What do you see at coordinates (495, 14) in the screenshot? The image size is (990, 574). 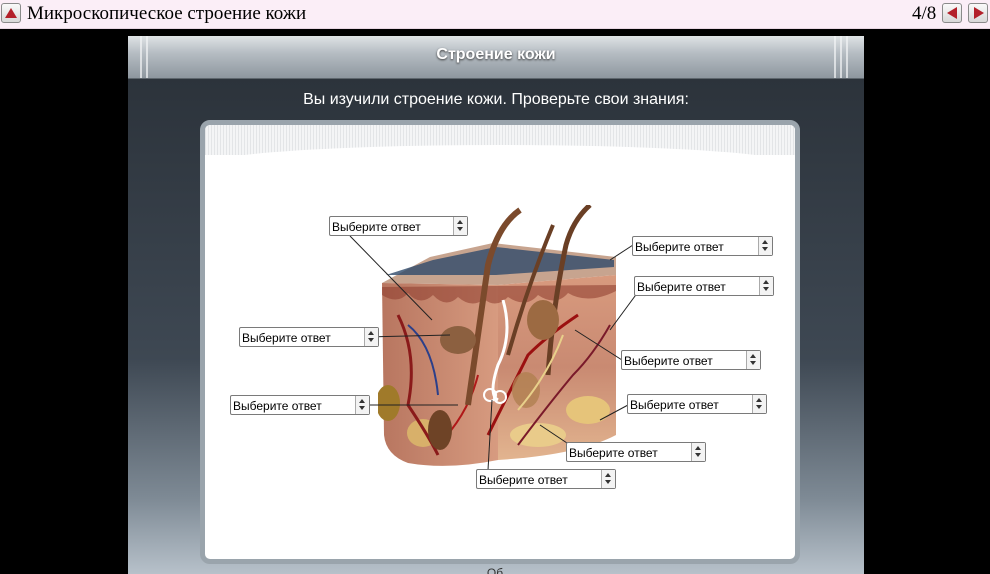 I see `title-bar: Микроскопическое строение кожи 4/8` at bounding box center [495, 14].